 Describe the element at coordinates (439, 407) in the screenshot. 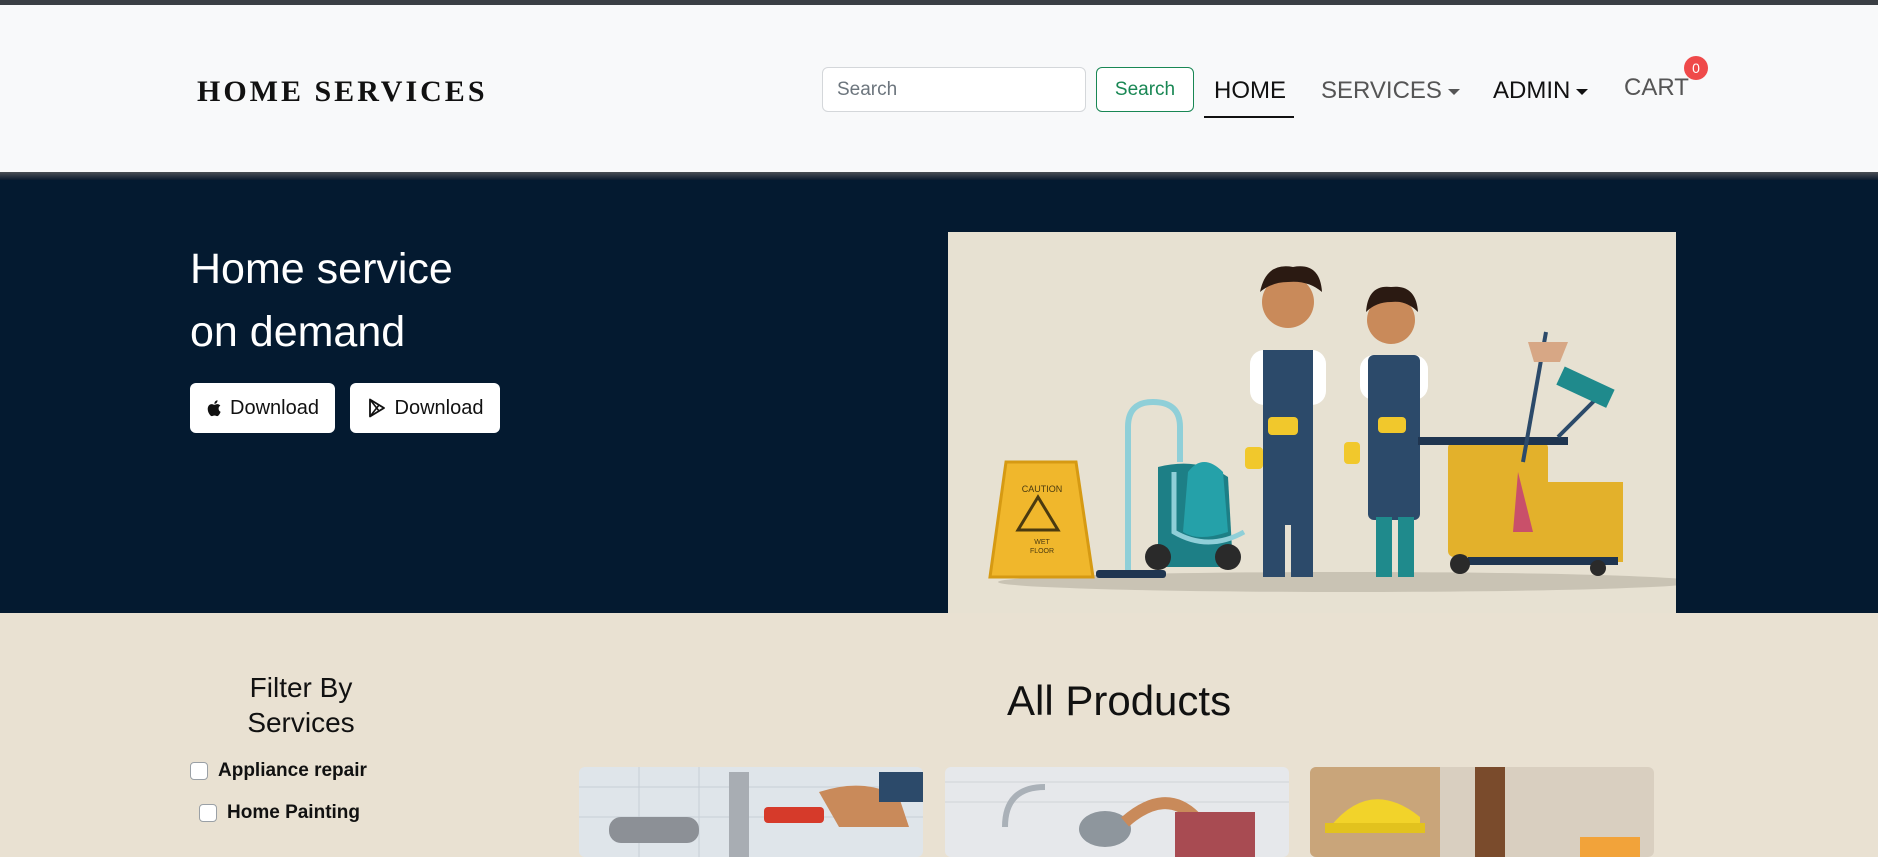

I see `download-play-store-label: Download` at that location.